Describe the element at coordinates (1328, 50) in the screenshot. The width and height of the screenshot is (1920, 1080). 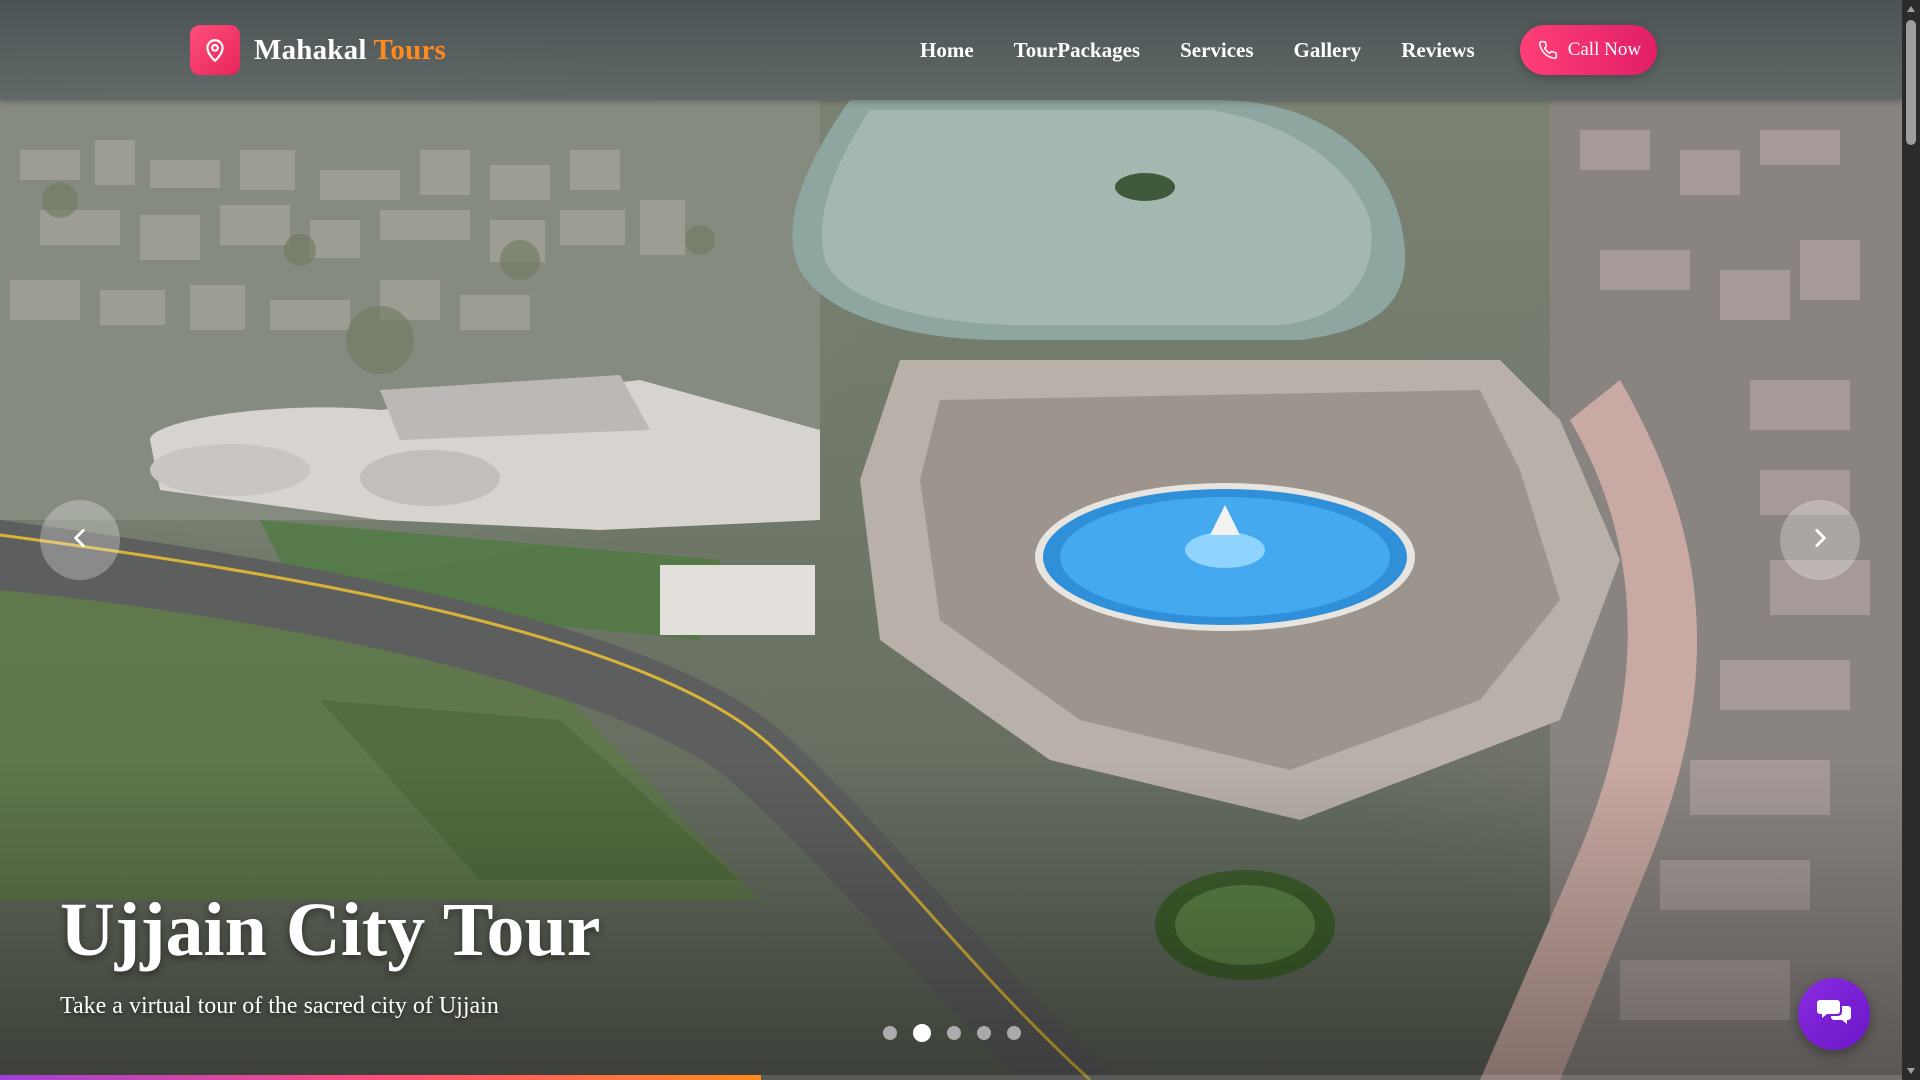
I see `nav-link-gallery: Gallery` at that location.